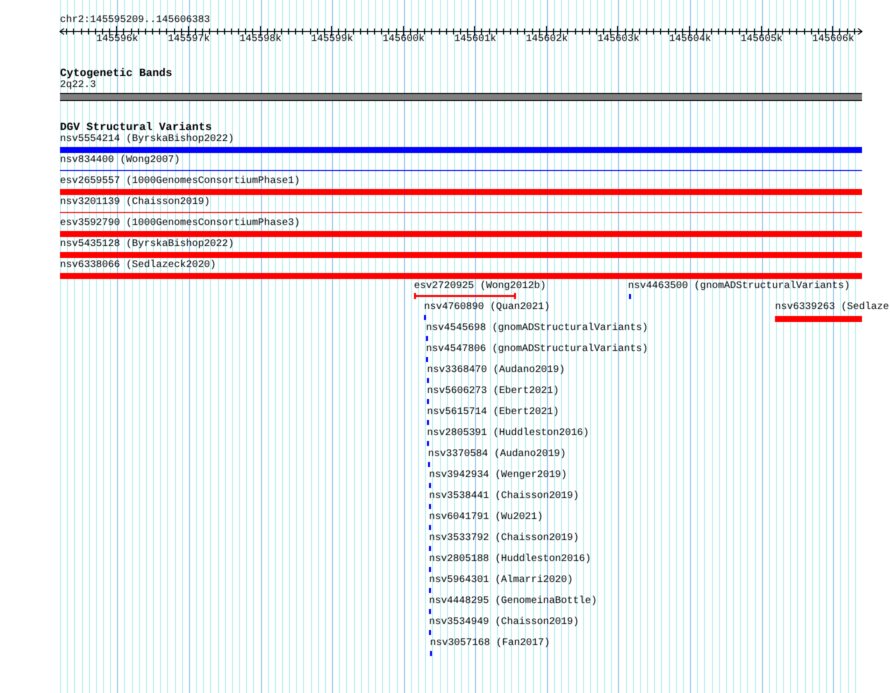  I want to click on tick-label: 145603k, so click(618, 40).